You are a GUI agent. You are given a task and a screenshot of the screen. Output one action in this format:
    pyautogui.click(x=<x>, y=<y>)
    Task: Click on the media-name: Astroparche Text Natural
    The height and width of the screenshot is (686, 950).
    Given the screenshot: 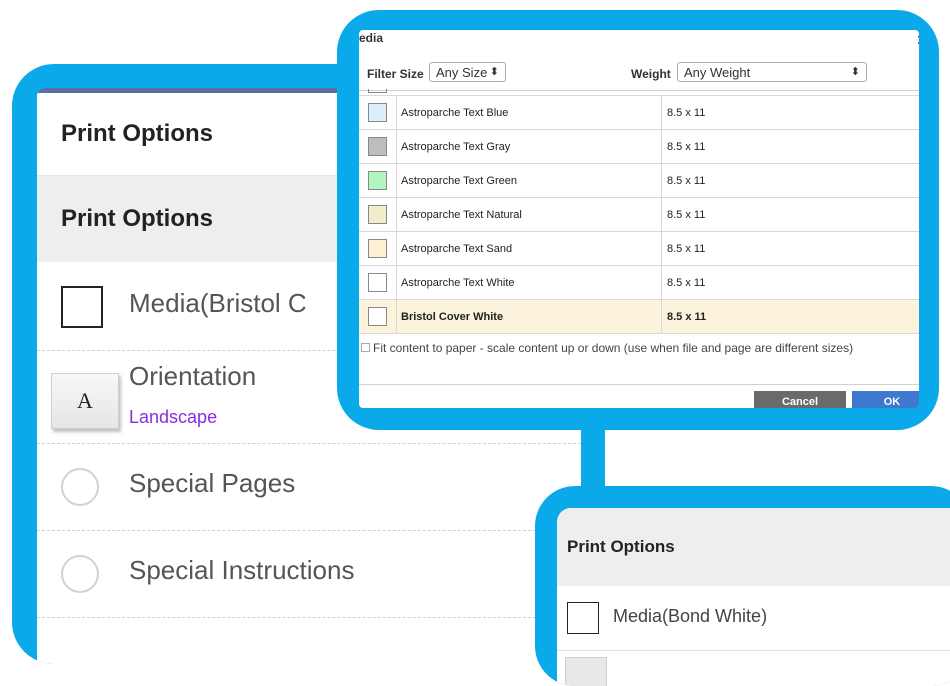 What is the action you would take?
    pyautogui.click(x=529, y=214)
    